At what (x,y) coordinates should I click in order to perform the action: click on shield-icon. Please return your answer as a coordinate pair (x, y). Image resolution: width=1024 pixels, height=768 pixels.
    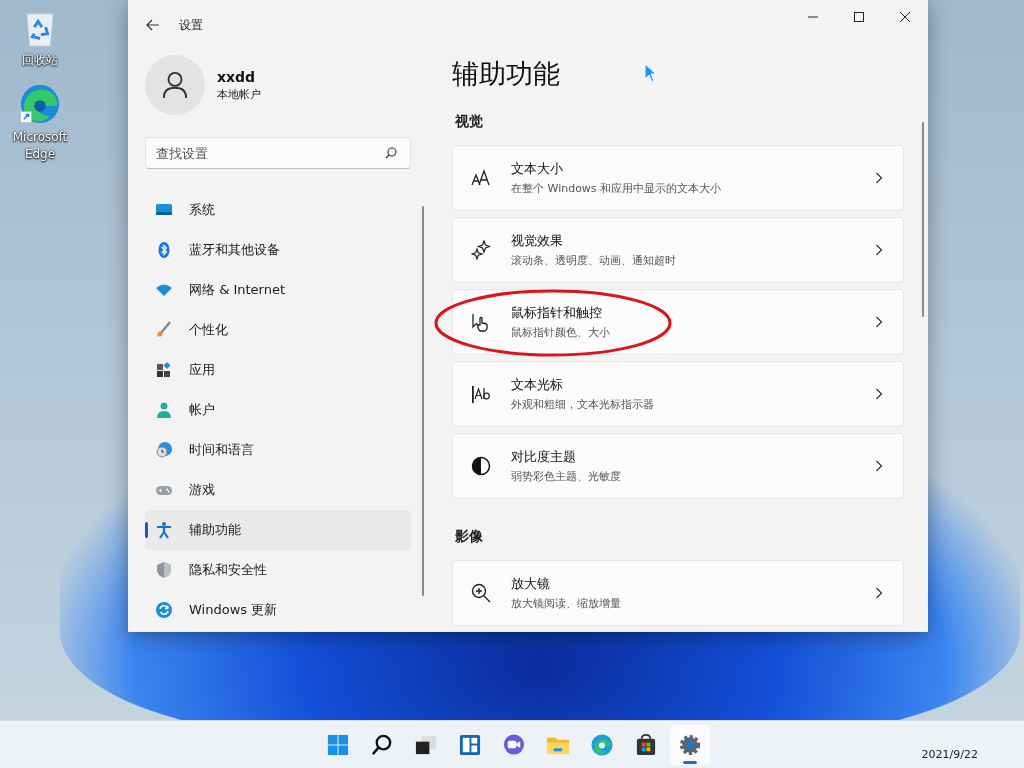
    Looking at the image, I should click on (164, 570).